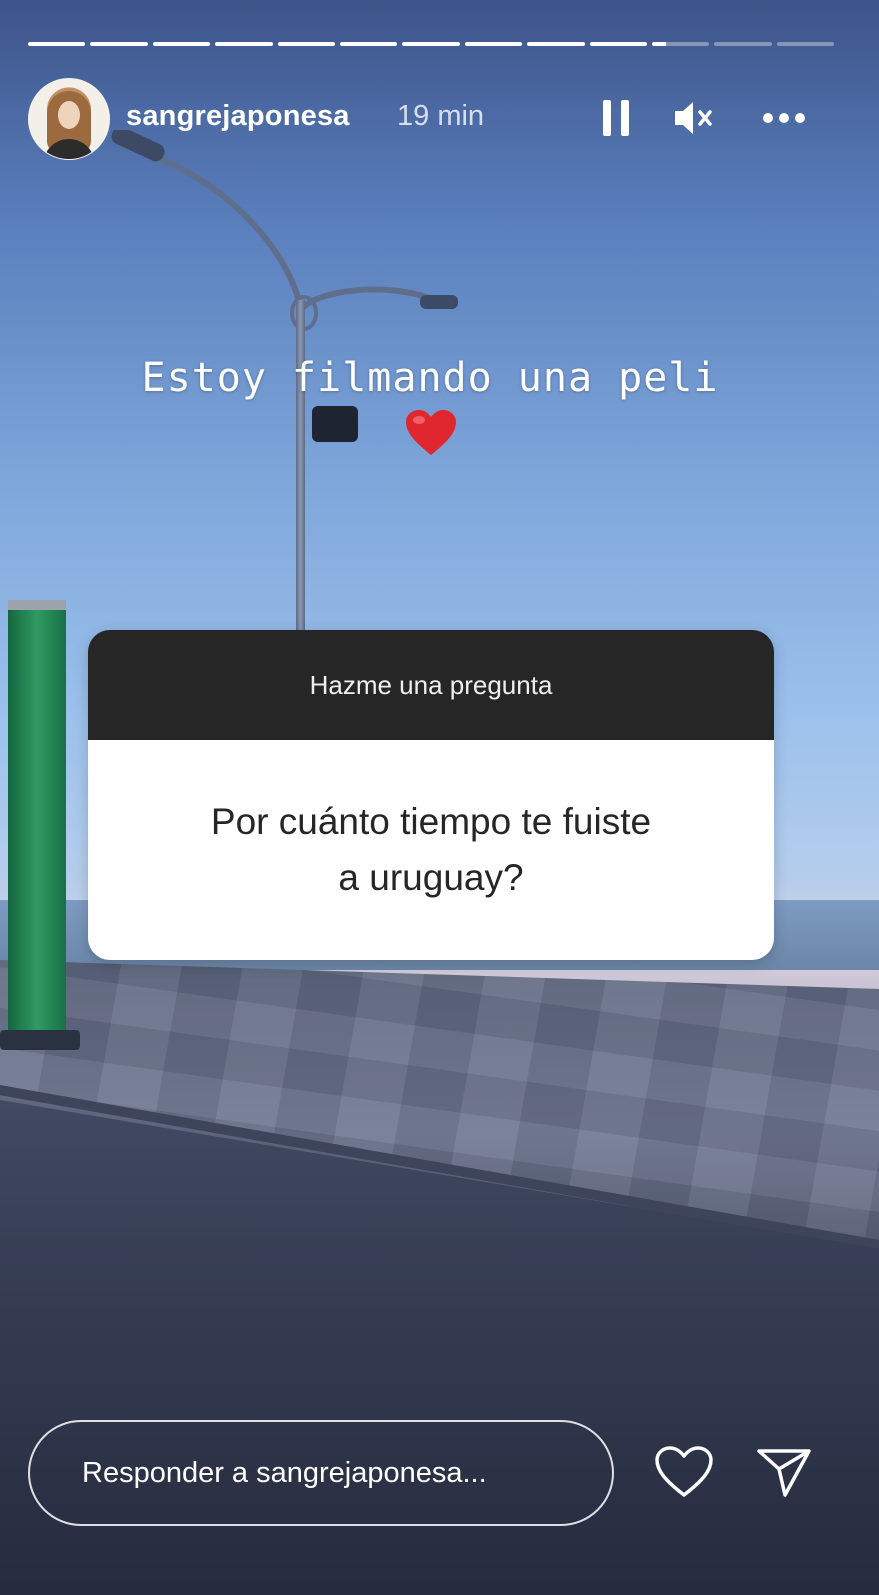 This screenshot has height=1595, width=879. I want to click on mute-button, so click(694, 118).